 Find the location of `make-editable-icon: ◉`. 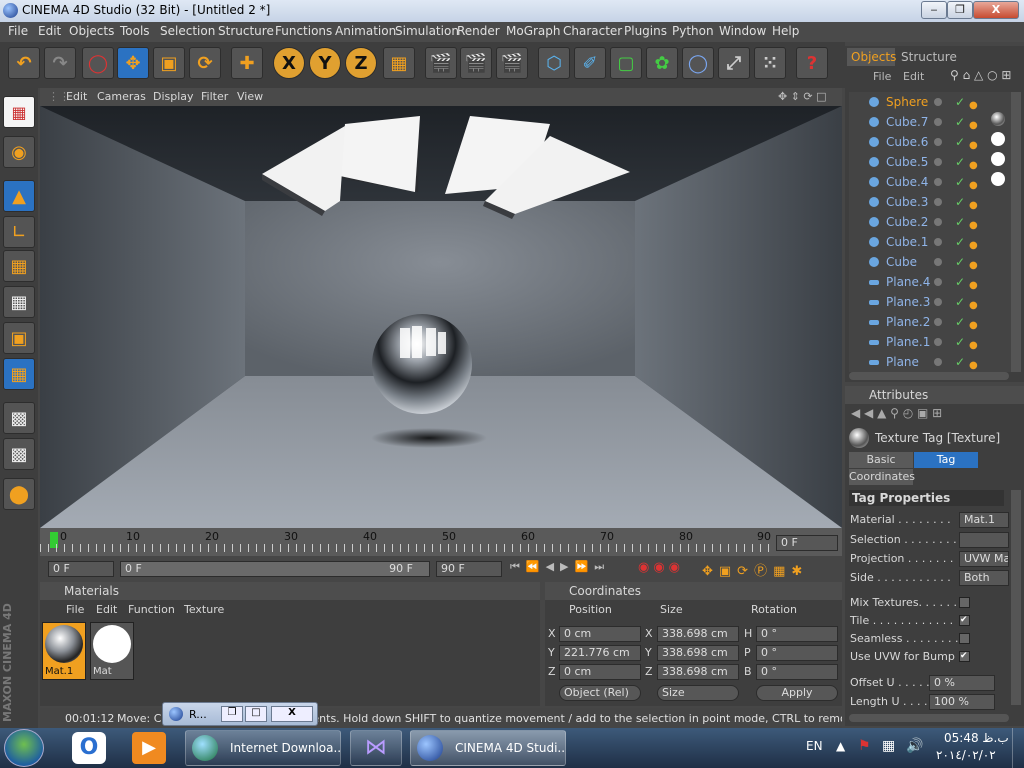

make-editable-icon: ◉ is located at coordinates (19, 152).